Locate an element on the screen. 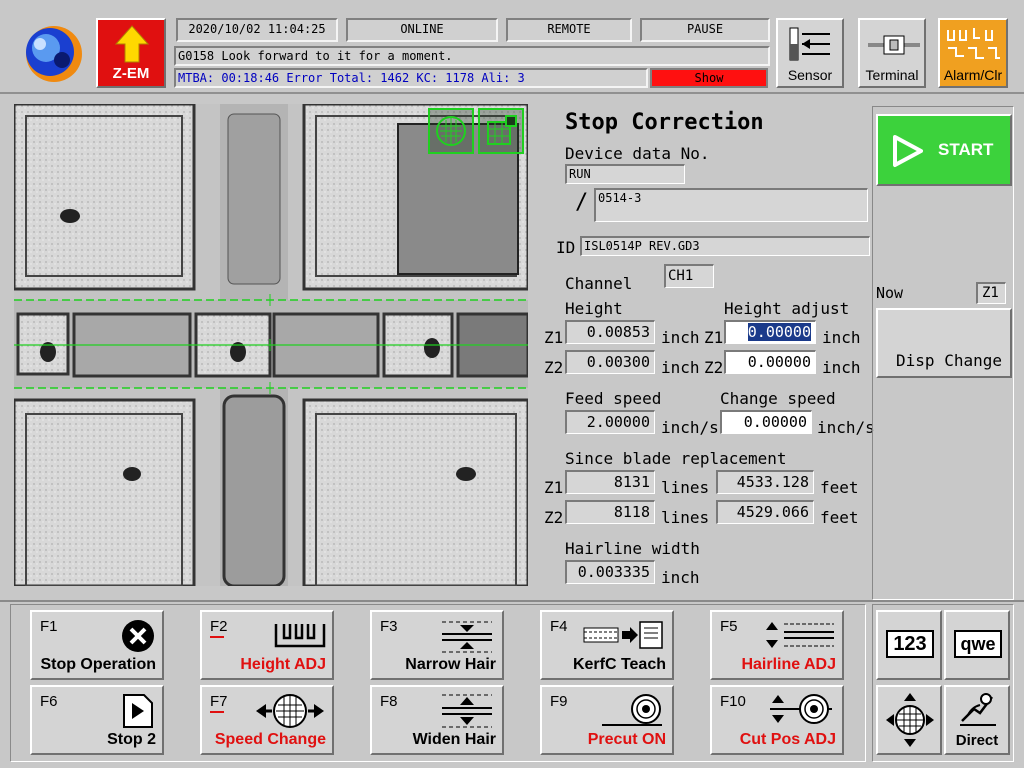 The height and width of the screenshot is (768, 1024). id-value: ISL0514P REV.GD3 is located at coordinates (642, 246).